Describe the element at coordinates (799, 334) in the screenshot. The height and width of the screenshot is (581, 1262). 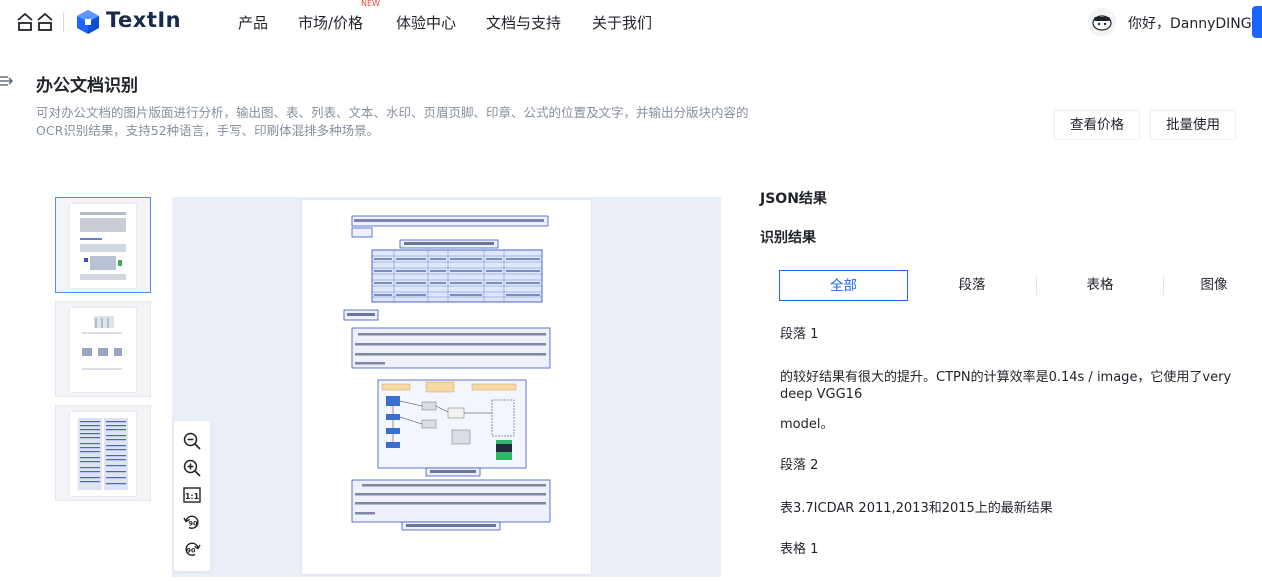
I see `result-heading-paragraph-1: 段落 1` at that location.